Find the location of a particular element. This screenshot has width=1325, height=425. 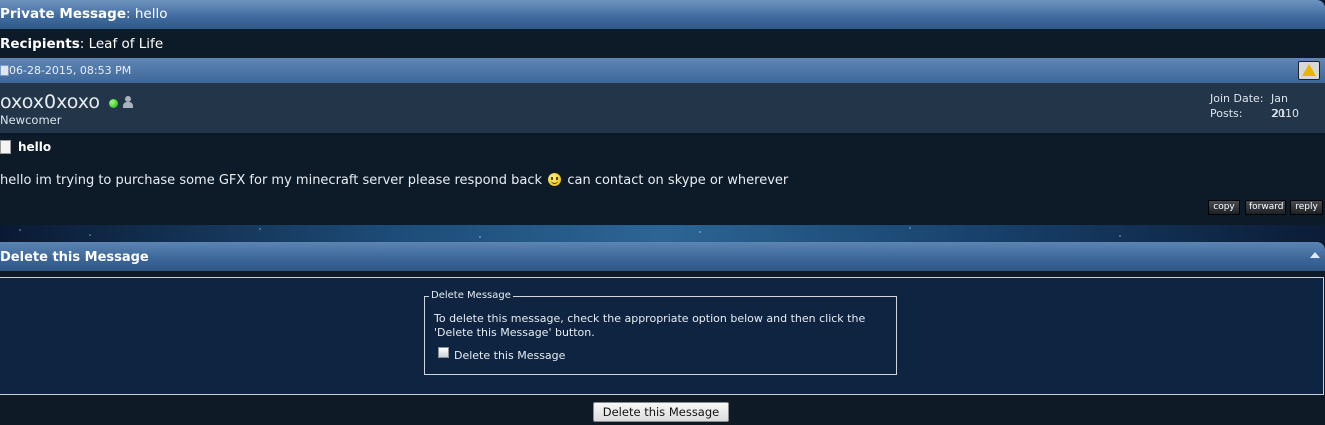

user-stats: Join Date: Jan 2010 Posts: 21 is located at coordinates (1254, 106).